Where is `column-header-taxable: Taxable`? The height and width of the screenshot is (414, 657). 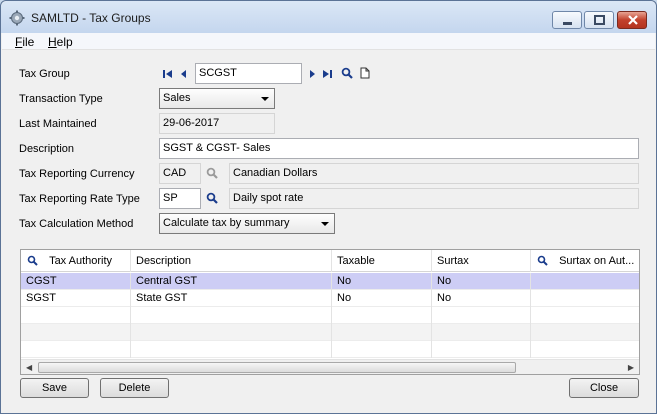 column-header-taxable: Taxable is located at coordinates (382, 261).